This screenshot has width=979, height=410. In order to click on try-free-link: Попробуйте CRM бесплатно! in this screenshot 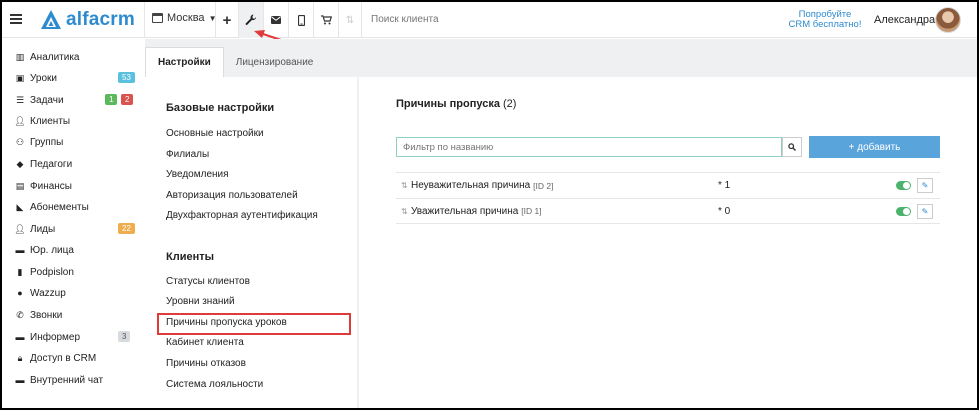, I will do `click(825, 20)`.